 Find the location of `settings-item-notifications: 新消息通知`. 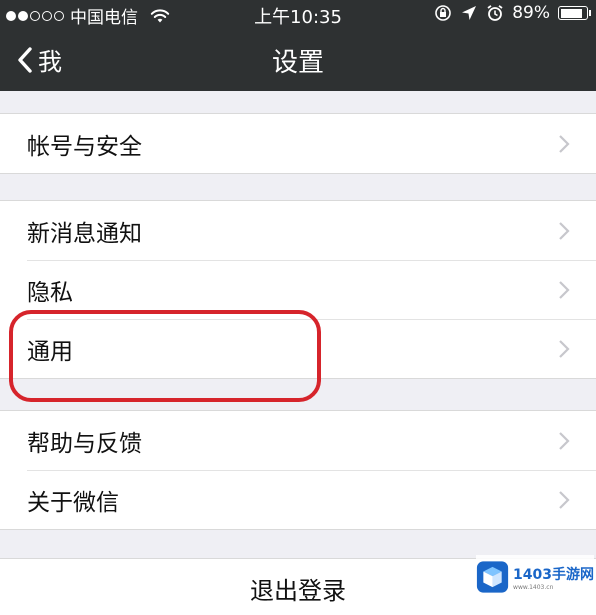

settings-item-notifications: 新消息通知 is located at coordinates (298, 230).